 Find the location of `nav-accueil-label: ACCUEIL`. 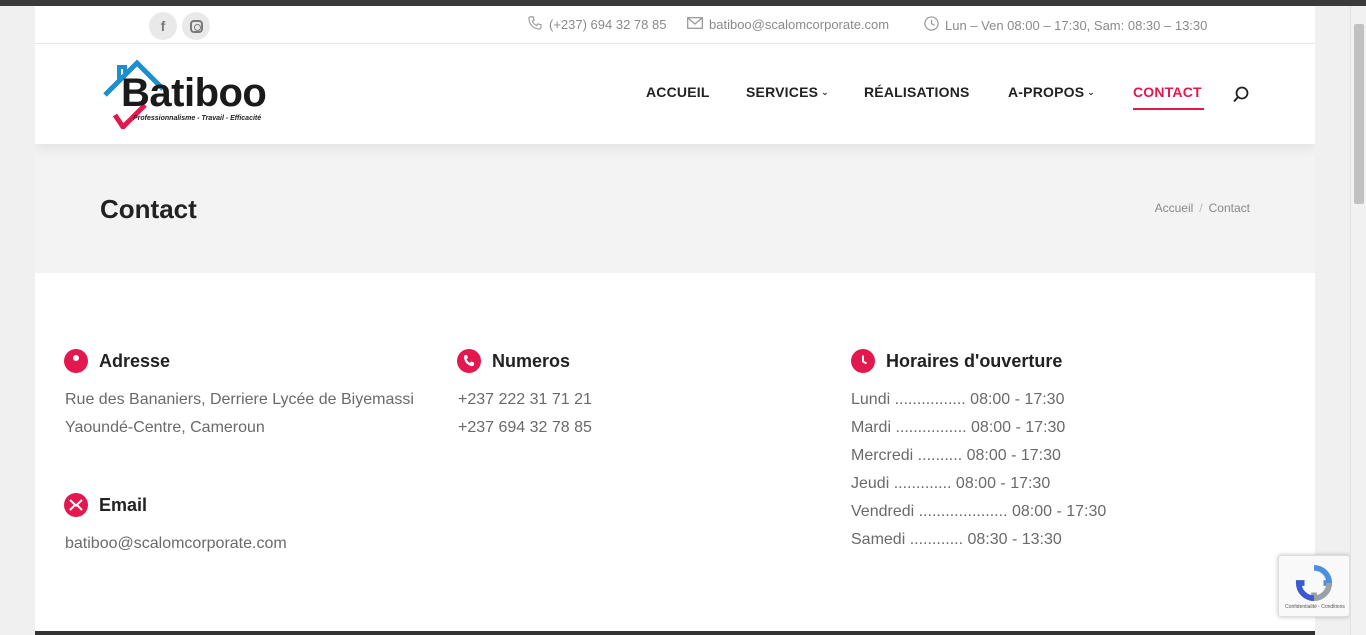

nav-accueil-label: ACCUEIL is located at coordinates (678, 92).